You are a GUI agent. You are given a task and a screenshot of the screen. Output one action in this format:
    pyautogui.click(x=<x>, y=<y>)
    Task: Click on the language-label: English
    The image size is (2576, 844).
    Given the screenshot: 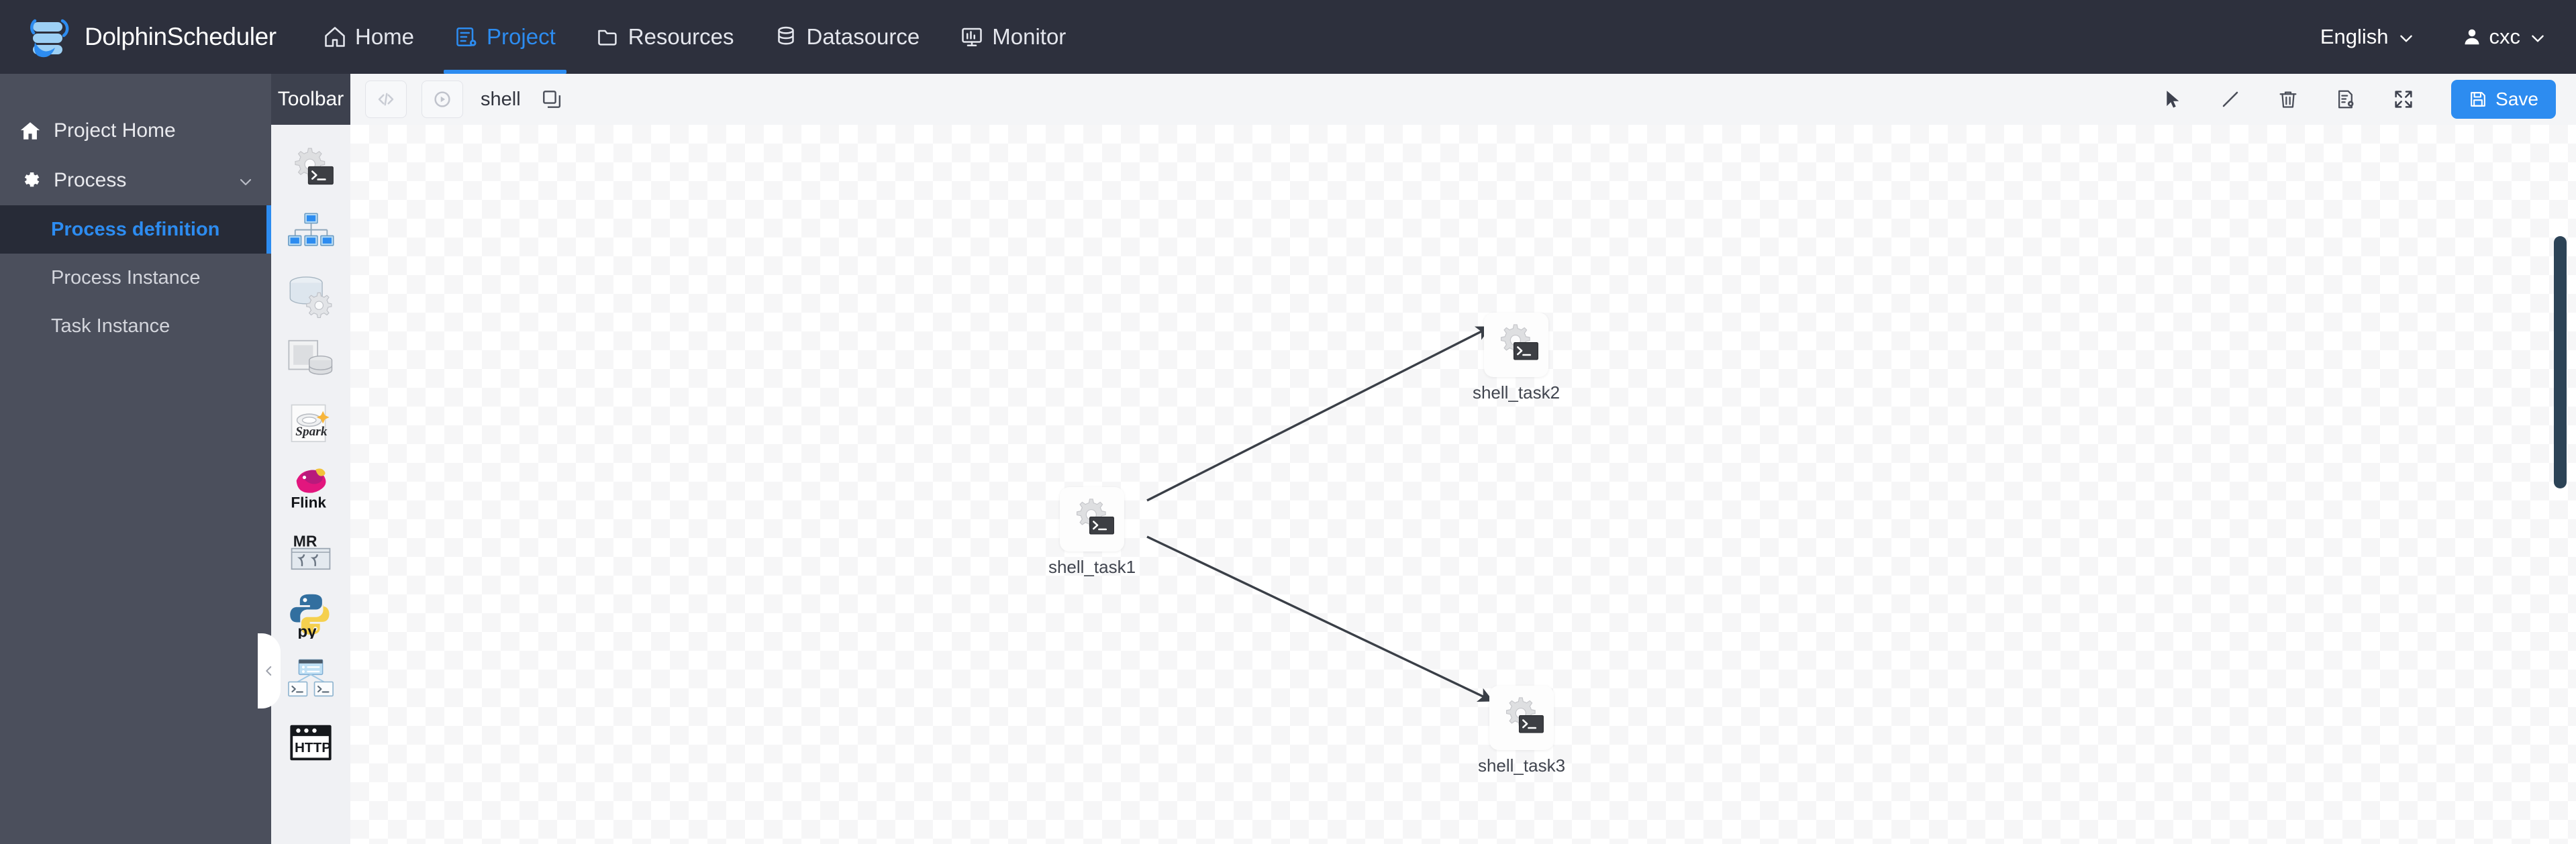 What is the action you would take?
    pyautogui.click(x=2354, y=36)
    